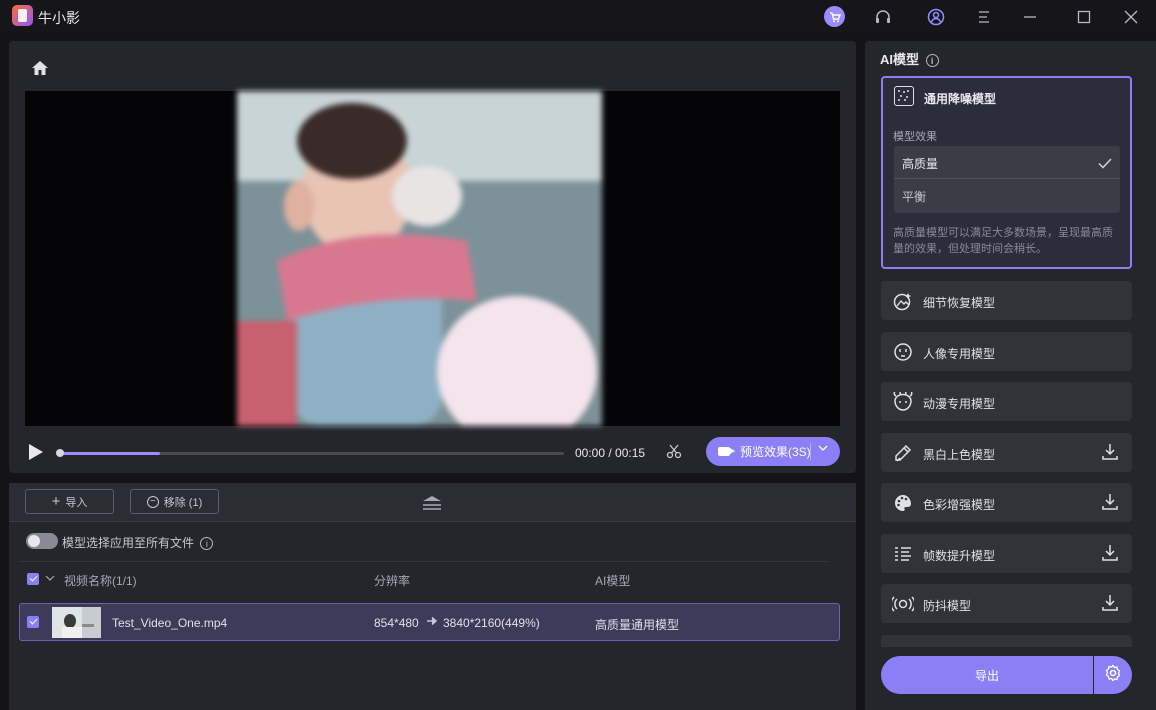  I want to click on headset-icon, so click(883, 17).